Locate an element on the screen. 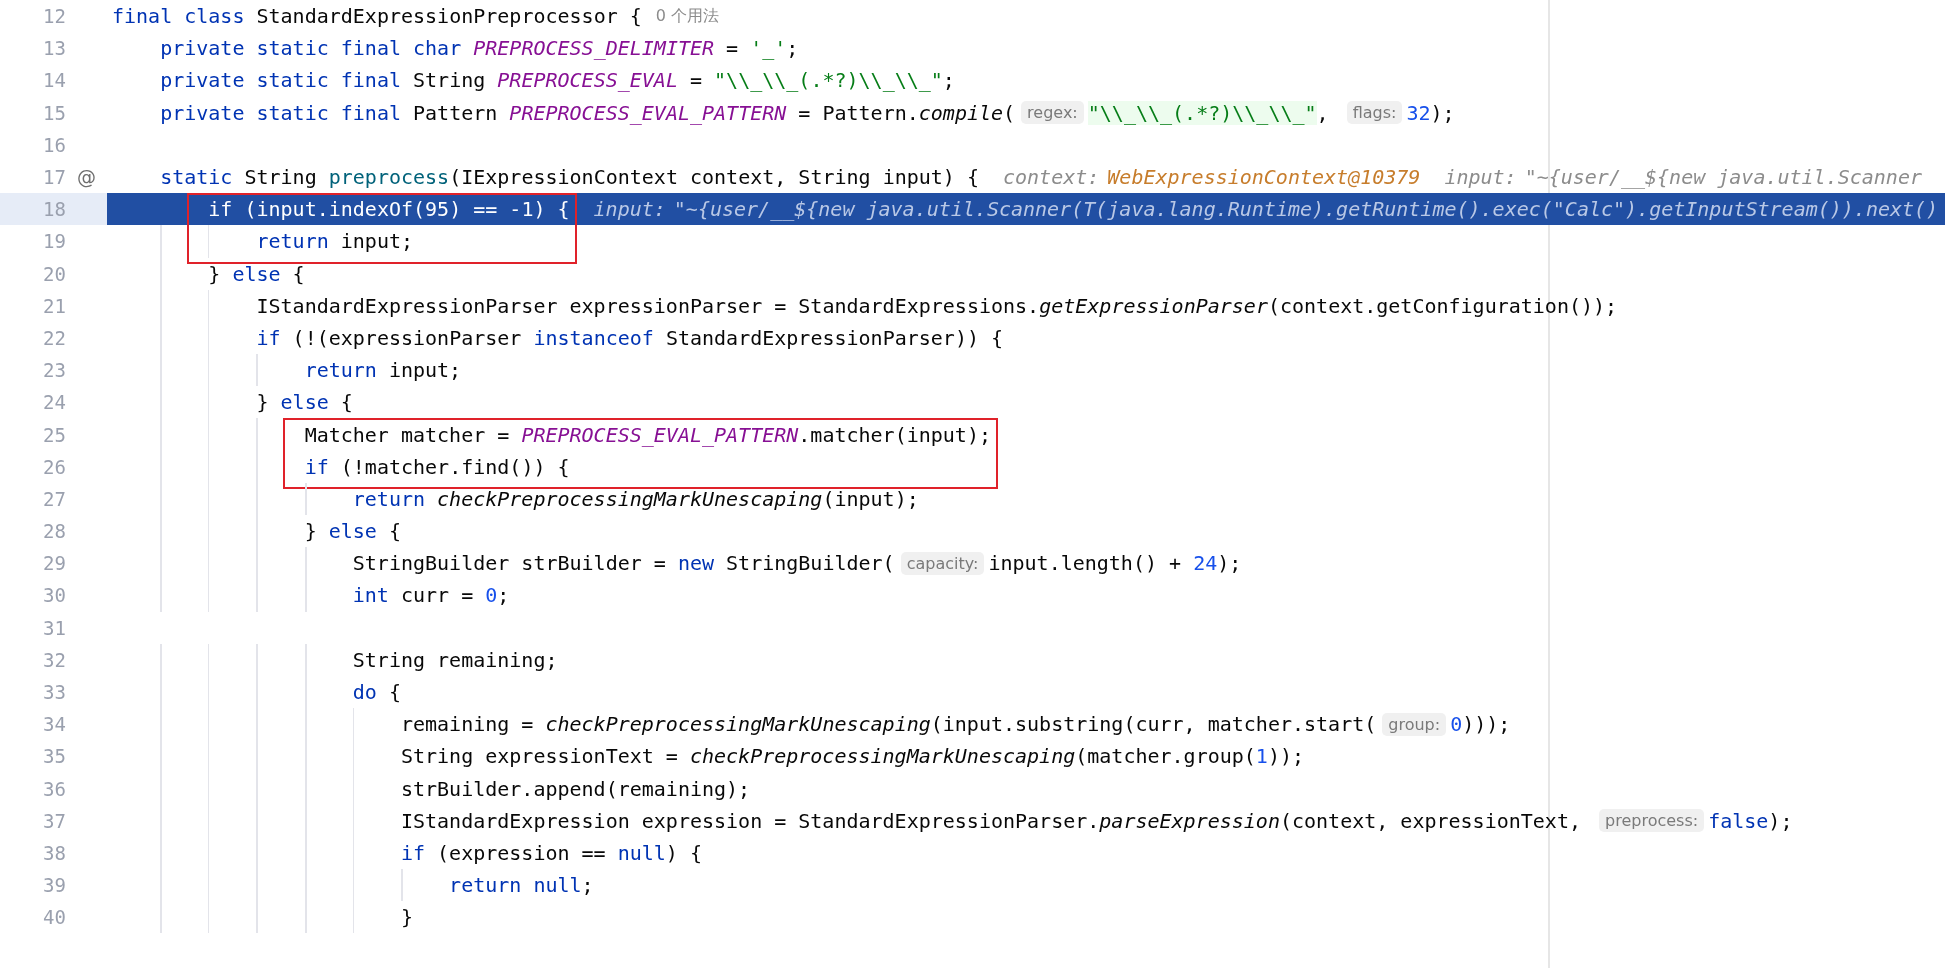 This screenshot has width=1945, height=968. inlay-hint: flags: is located at coordinates (1374, 113).